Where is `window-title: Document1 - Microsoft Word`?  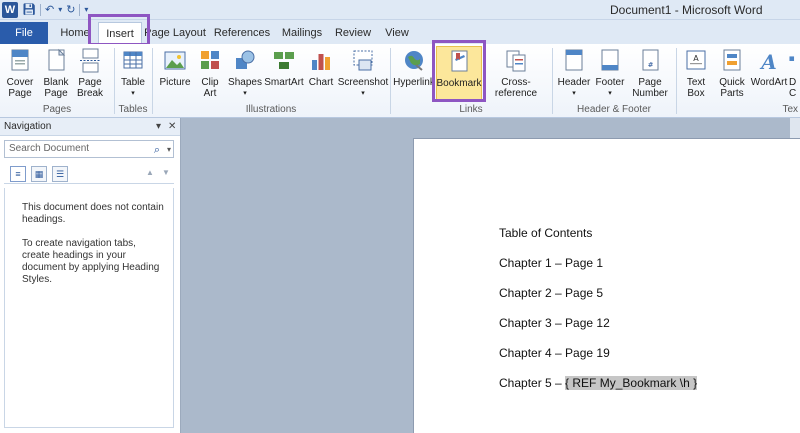
window-title: Document1 - Microsoft Word is located at coordinates (686, 10).